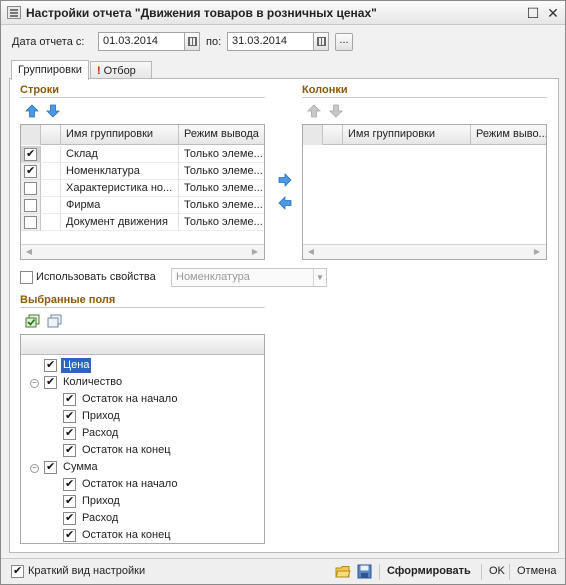 The height and width of the screenshot is (585, 566). Describe the element at coordinates (364, 571) in the screenshot. I see `save-icon` at that location.